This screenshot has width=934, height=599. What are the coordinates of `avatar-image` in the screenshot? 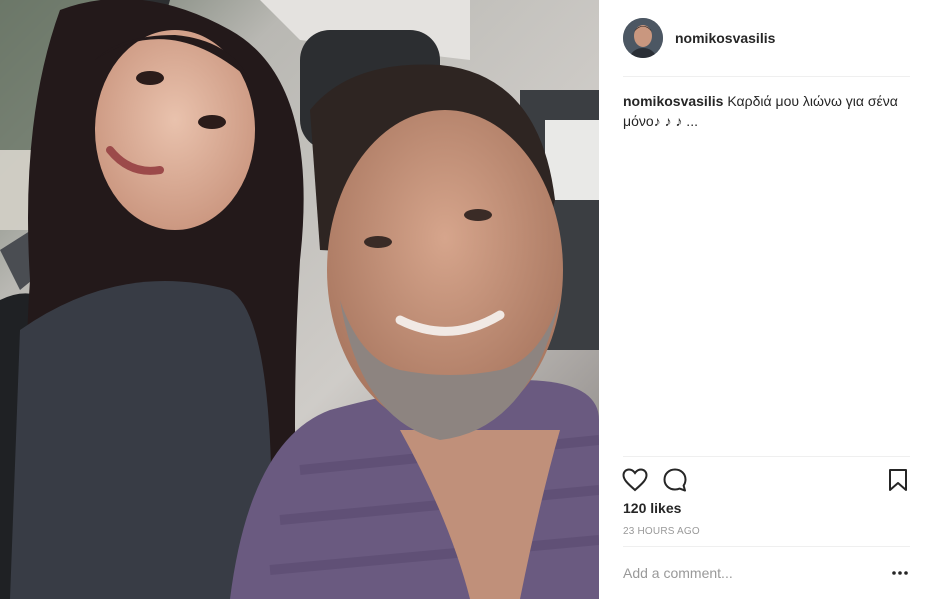 It's located at (643, 38).